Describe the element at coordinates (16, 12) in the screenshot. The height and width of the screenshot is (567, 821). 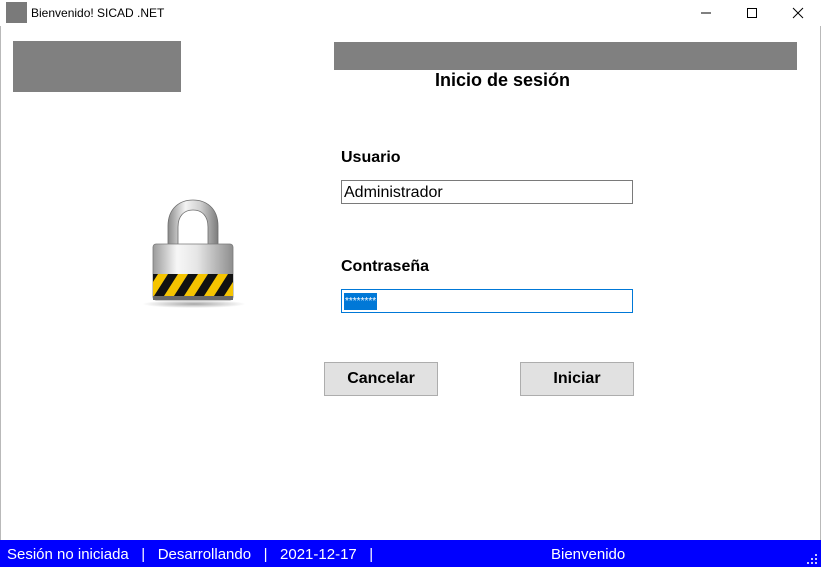
I see `app-icon` at that location.